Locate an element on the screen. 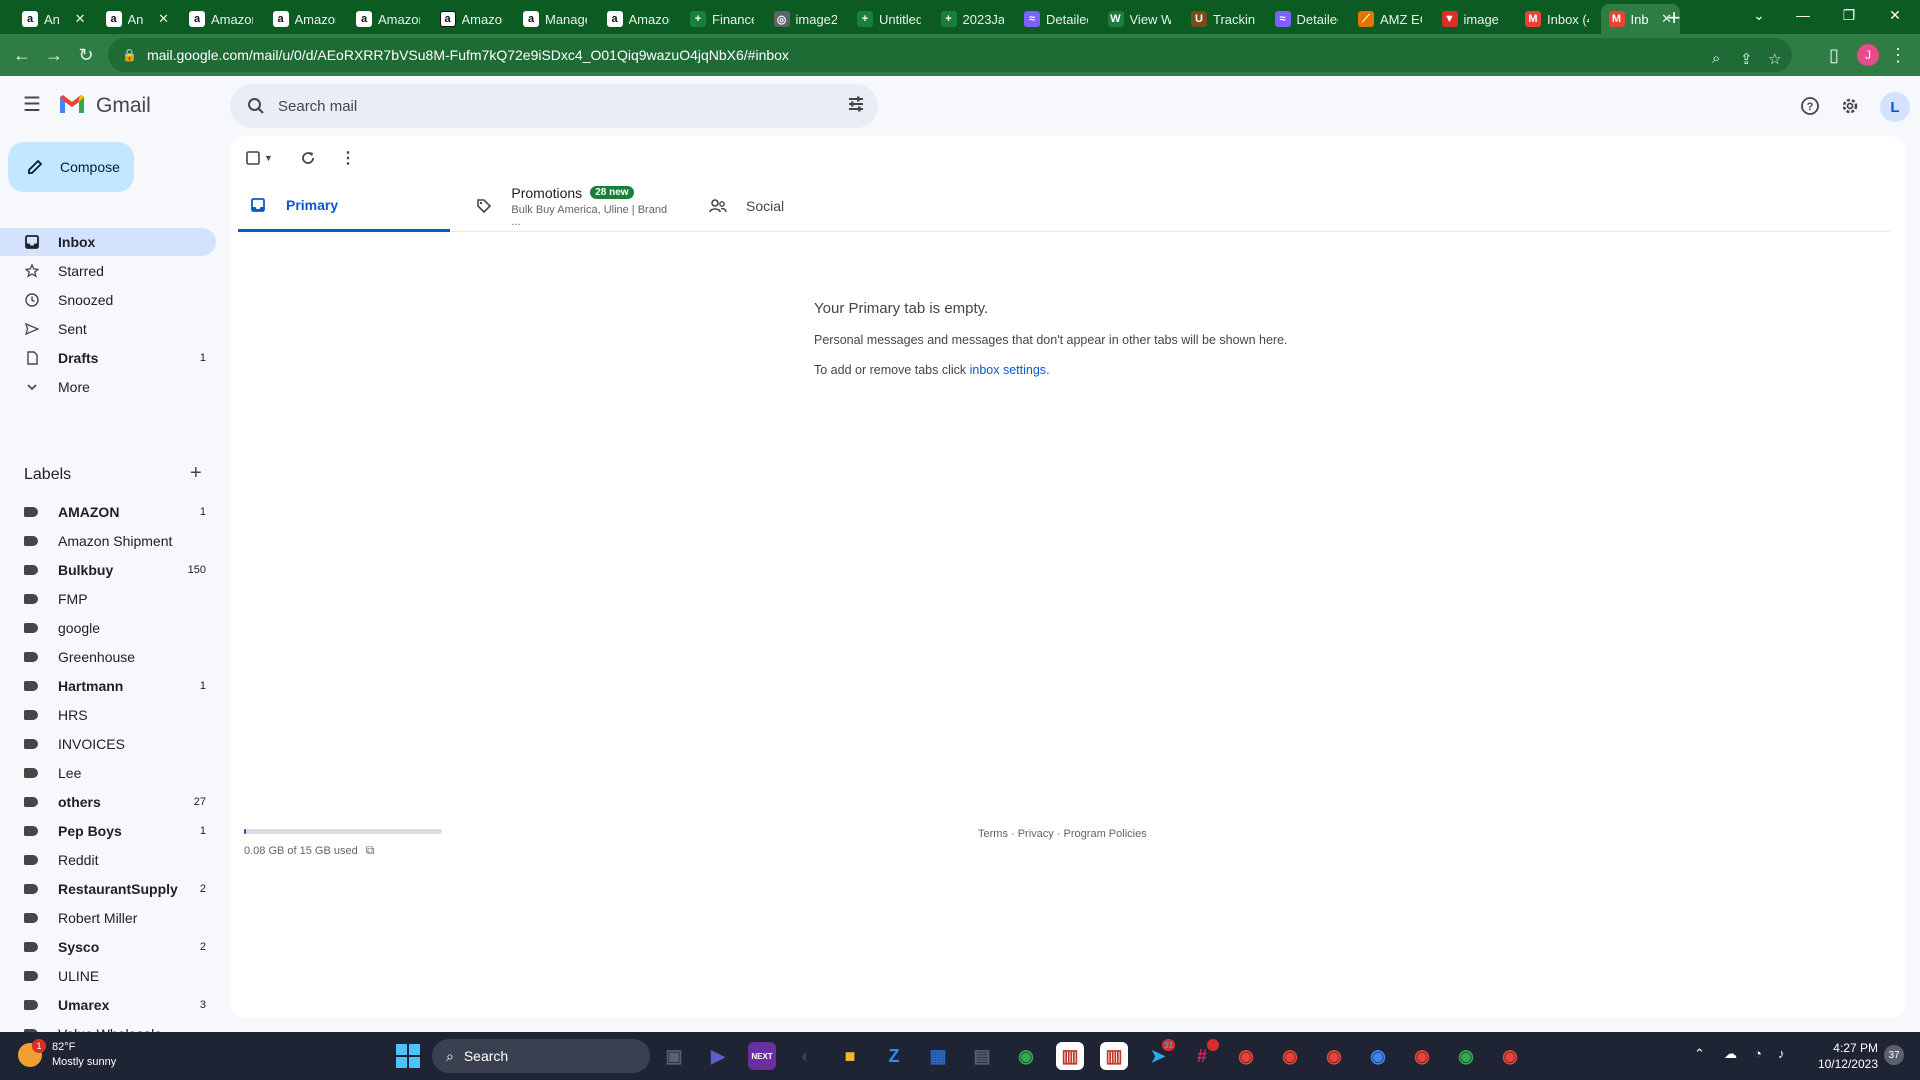  taskbar-slack-icon: #1 is located at coordinates (1203, 1054).